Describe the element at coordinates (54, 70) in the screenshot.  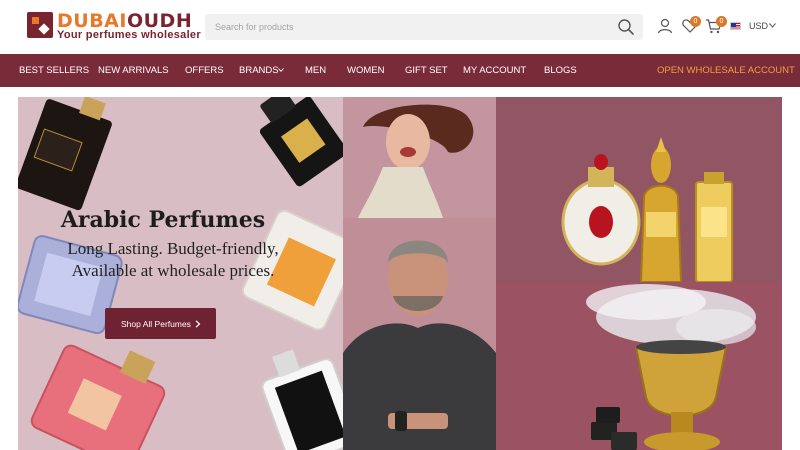
I see `nav-best-sellers: BEST SELLERS` at that location.